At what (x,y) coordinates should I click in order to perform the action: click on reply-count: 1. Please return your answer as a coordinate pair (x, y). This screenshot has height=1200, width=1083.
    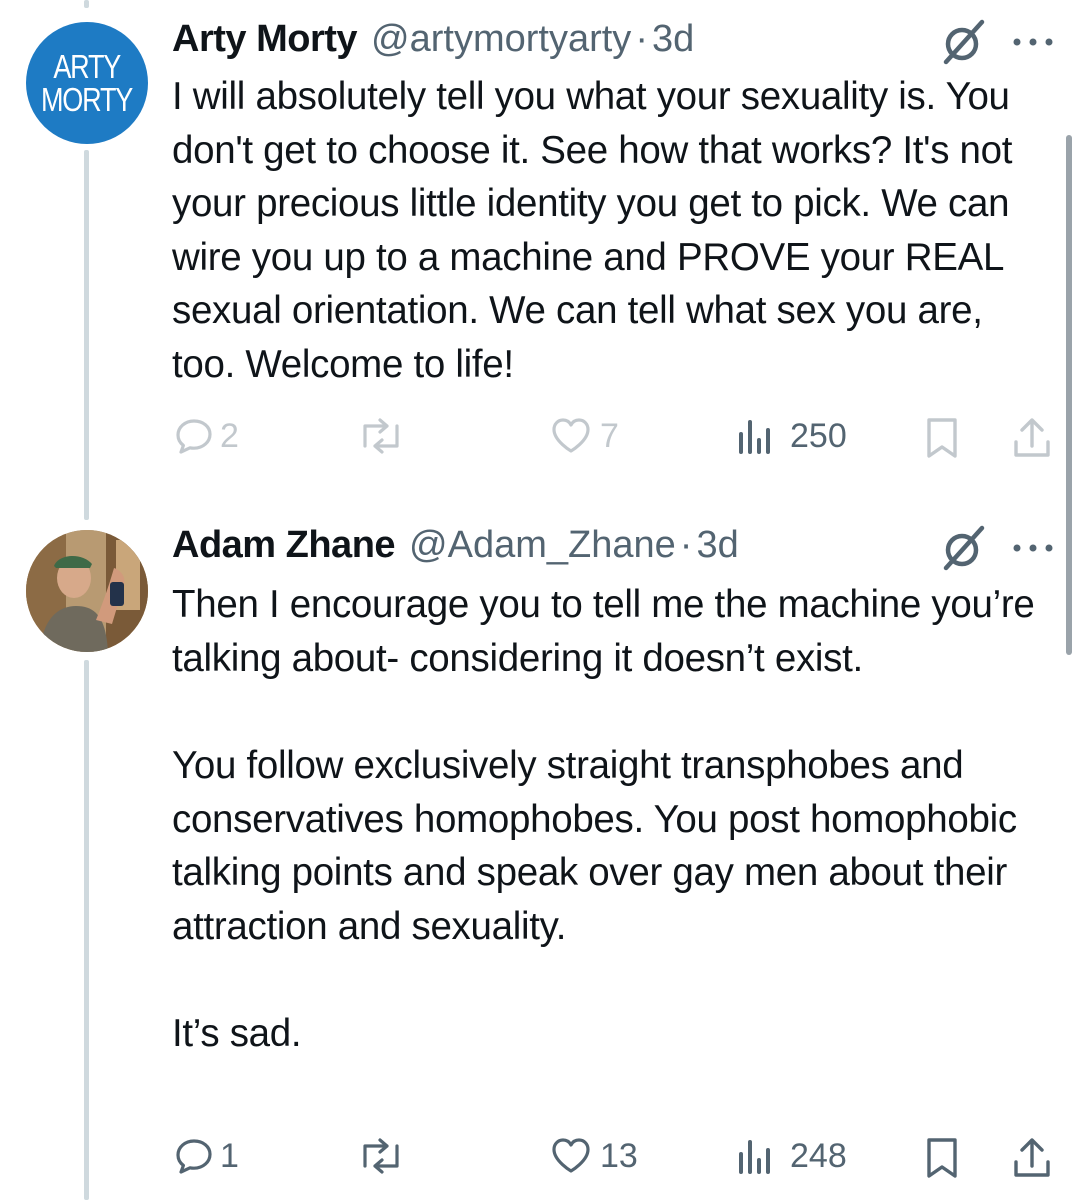
    Looking at the image, I should click on (229, 1155).